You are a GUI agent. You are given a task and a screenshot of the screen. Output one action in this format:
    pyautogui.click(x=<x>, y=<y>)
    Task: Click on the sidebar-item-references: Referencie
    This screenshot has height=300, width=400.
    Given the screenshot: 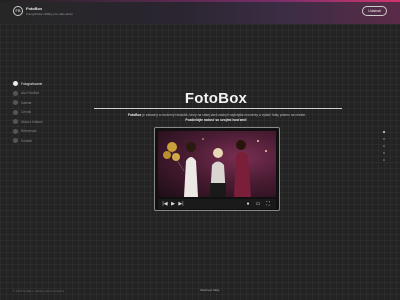 What is the action you would take?
    pyautogui.click(x=38, y=132)
    